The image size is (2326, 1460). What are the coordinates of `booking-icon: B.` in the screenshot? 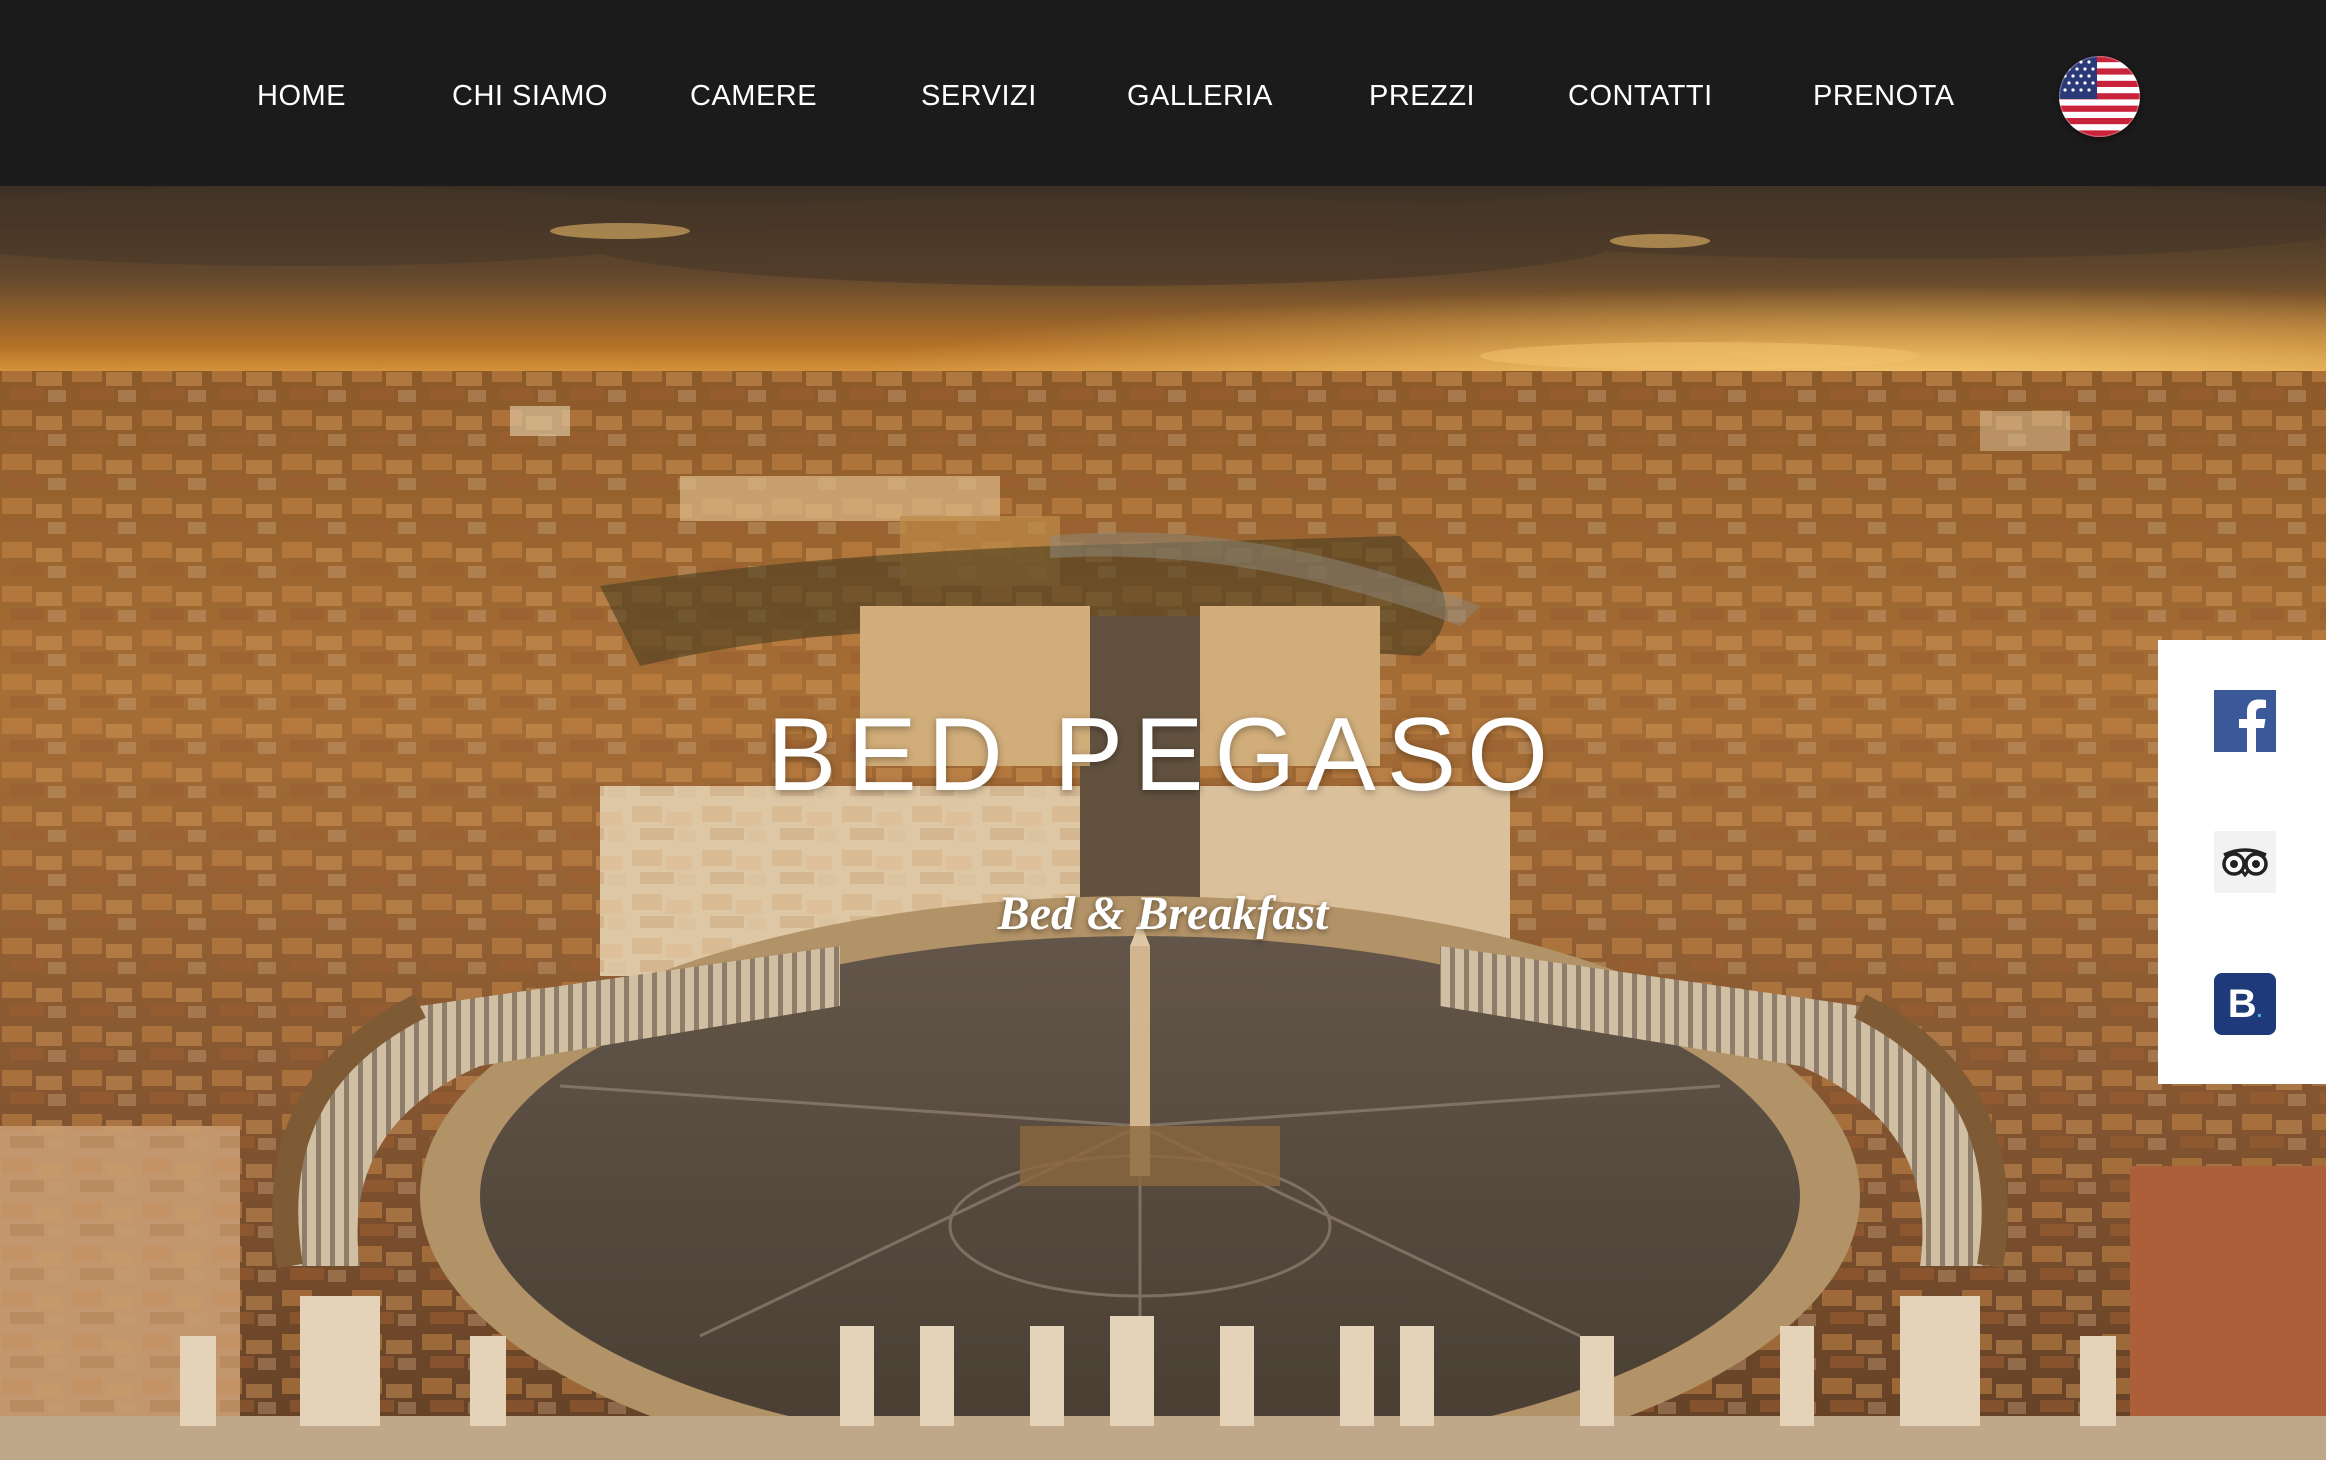 It's located at (2245, 1004).